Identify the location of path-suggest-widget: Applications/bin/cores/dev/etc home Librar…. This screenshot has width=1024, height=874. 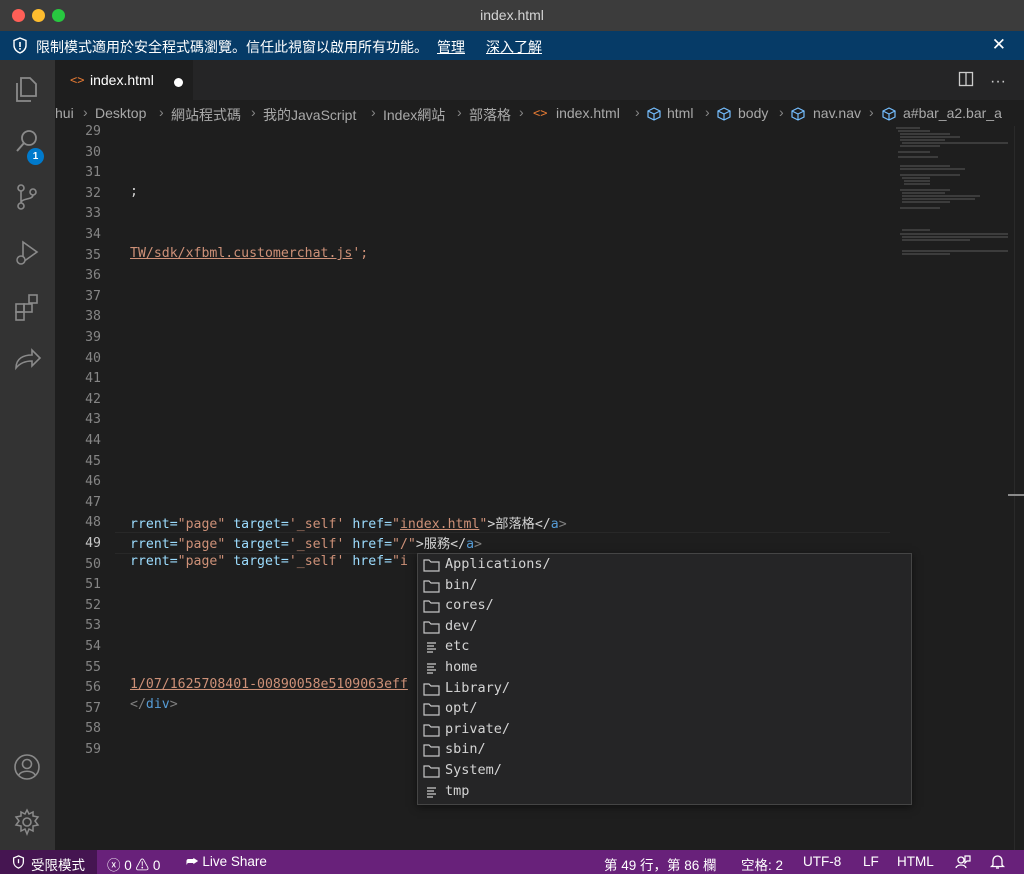
(664, 679).